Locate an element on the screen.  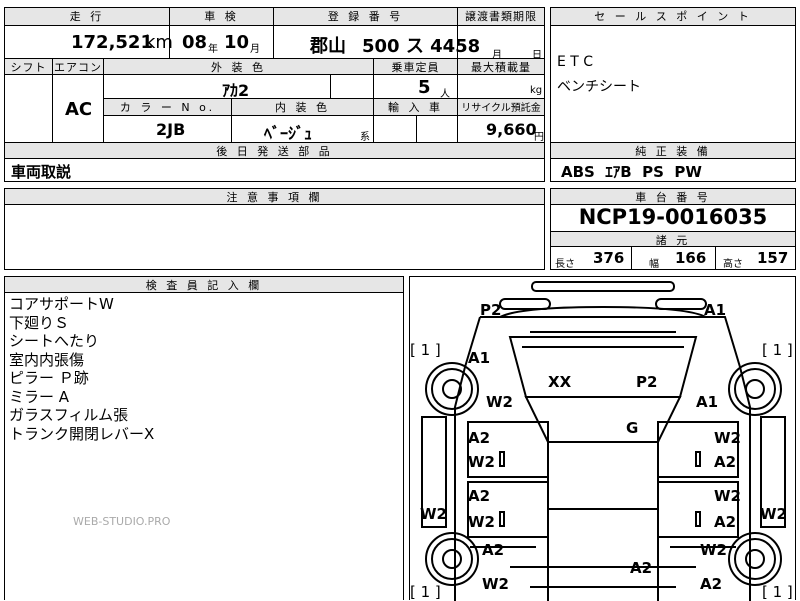
max-load-cell: kg is located at coordinates (501, 87).